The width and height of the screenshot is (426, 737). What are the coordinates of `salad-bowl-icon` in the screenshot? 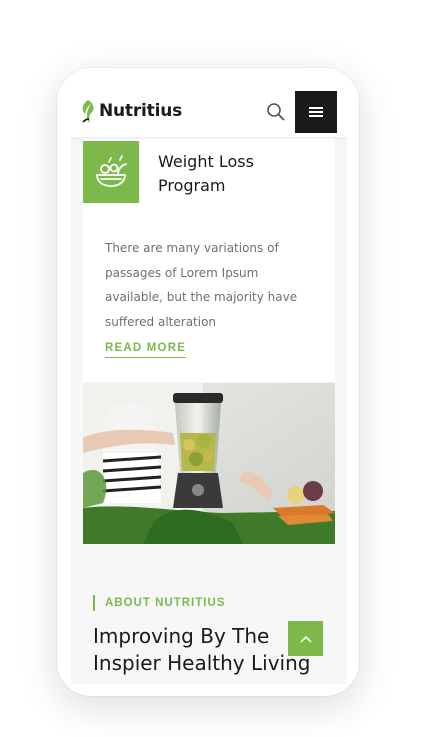 It's located at (111, 171).